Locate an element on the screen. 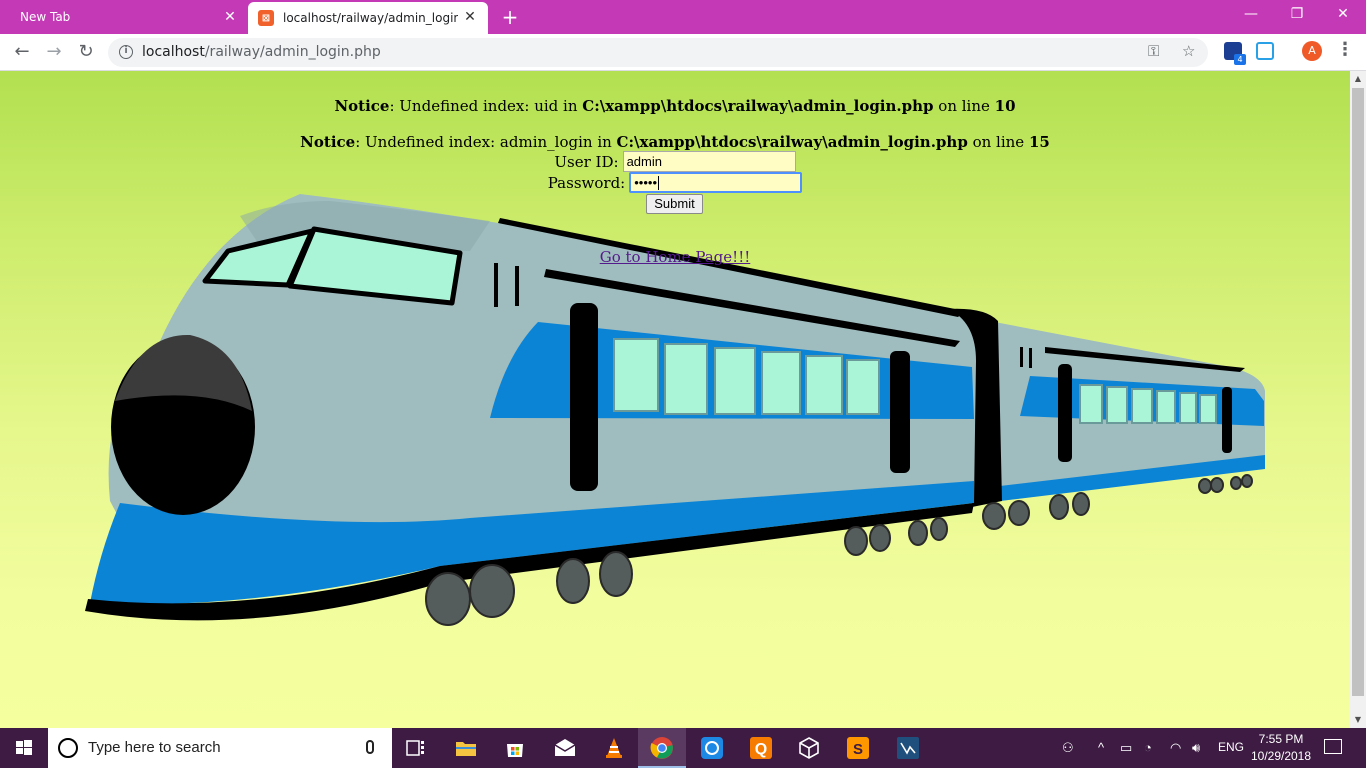 This screenshot has width=1366, height=768. sync-app-icon is located at coordinates (712, 748).